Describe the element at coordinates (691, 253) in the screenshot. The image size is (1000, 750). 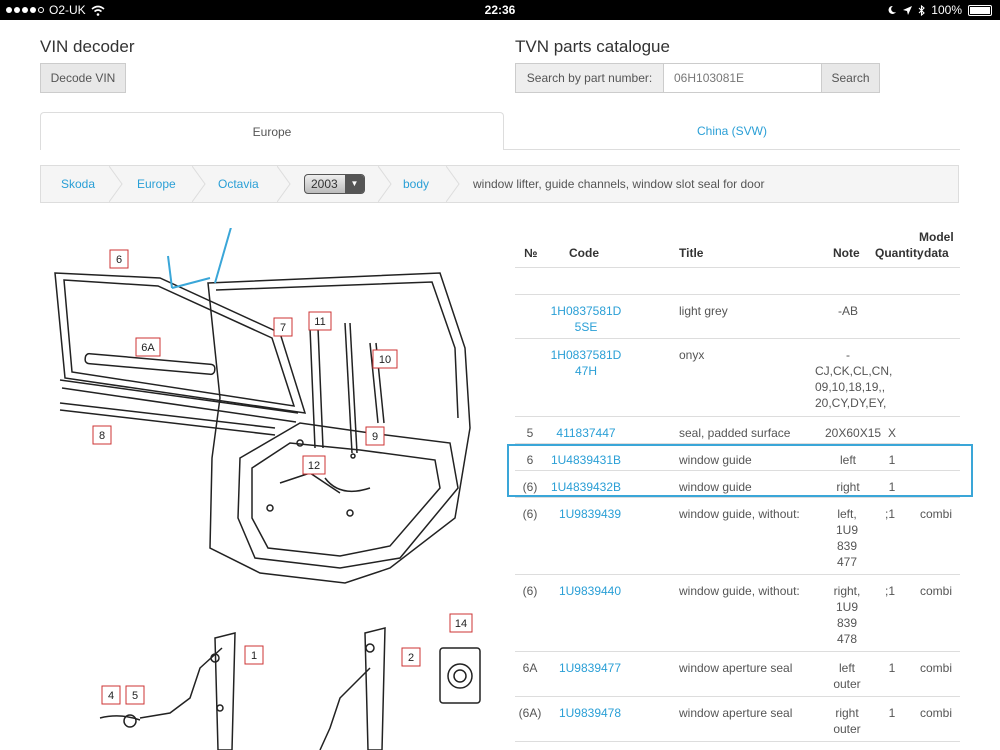
I see `header-title: Title` at that location.